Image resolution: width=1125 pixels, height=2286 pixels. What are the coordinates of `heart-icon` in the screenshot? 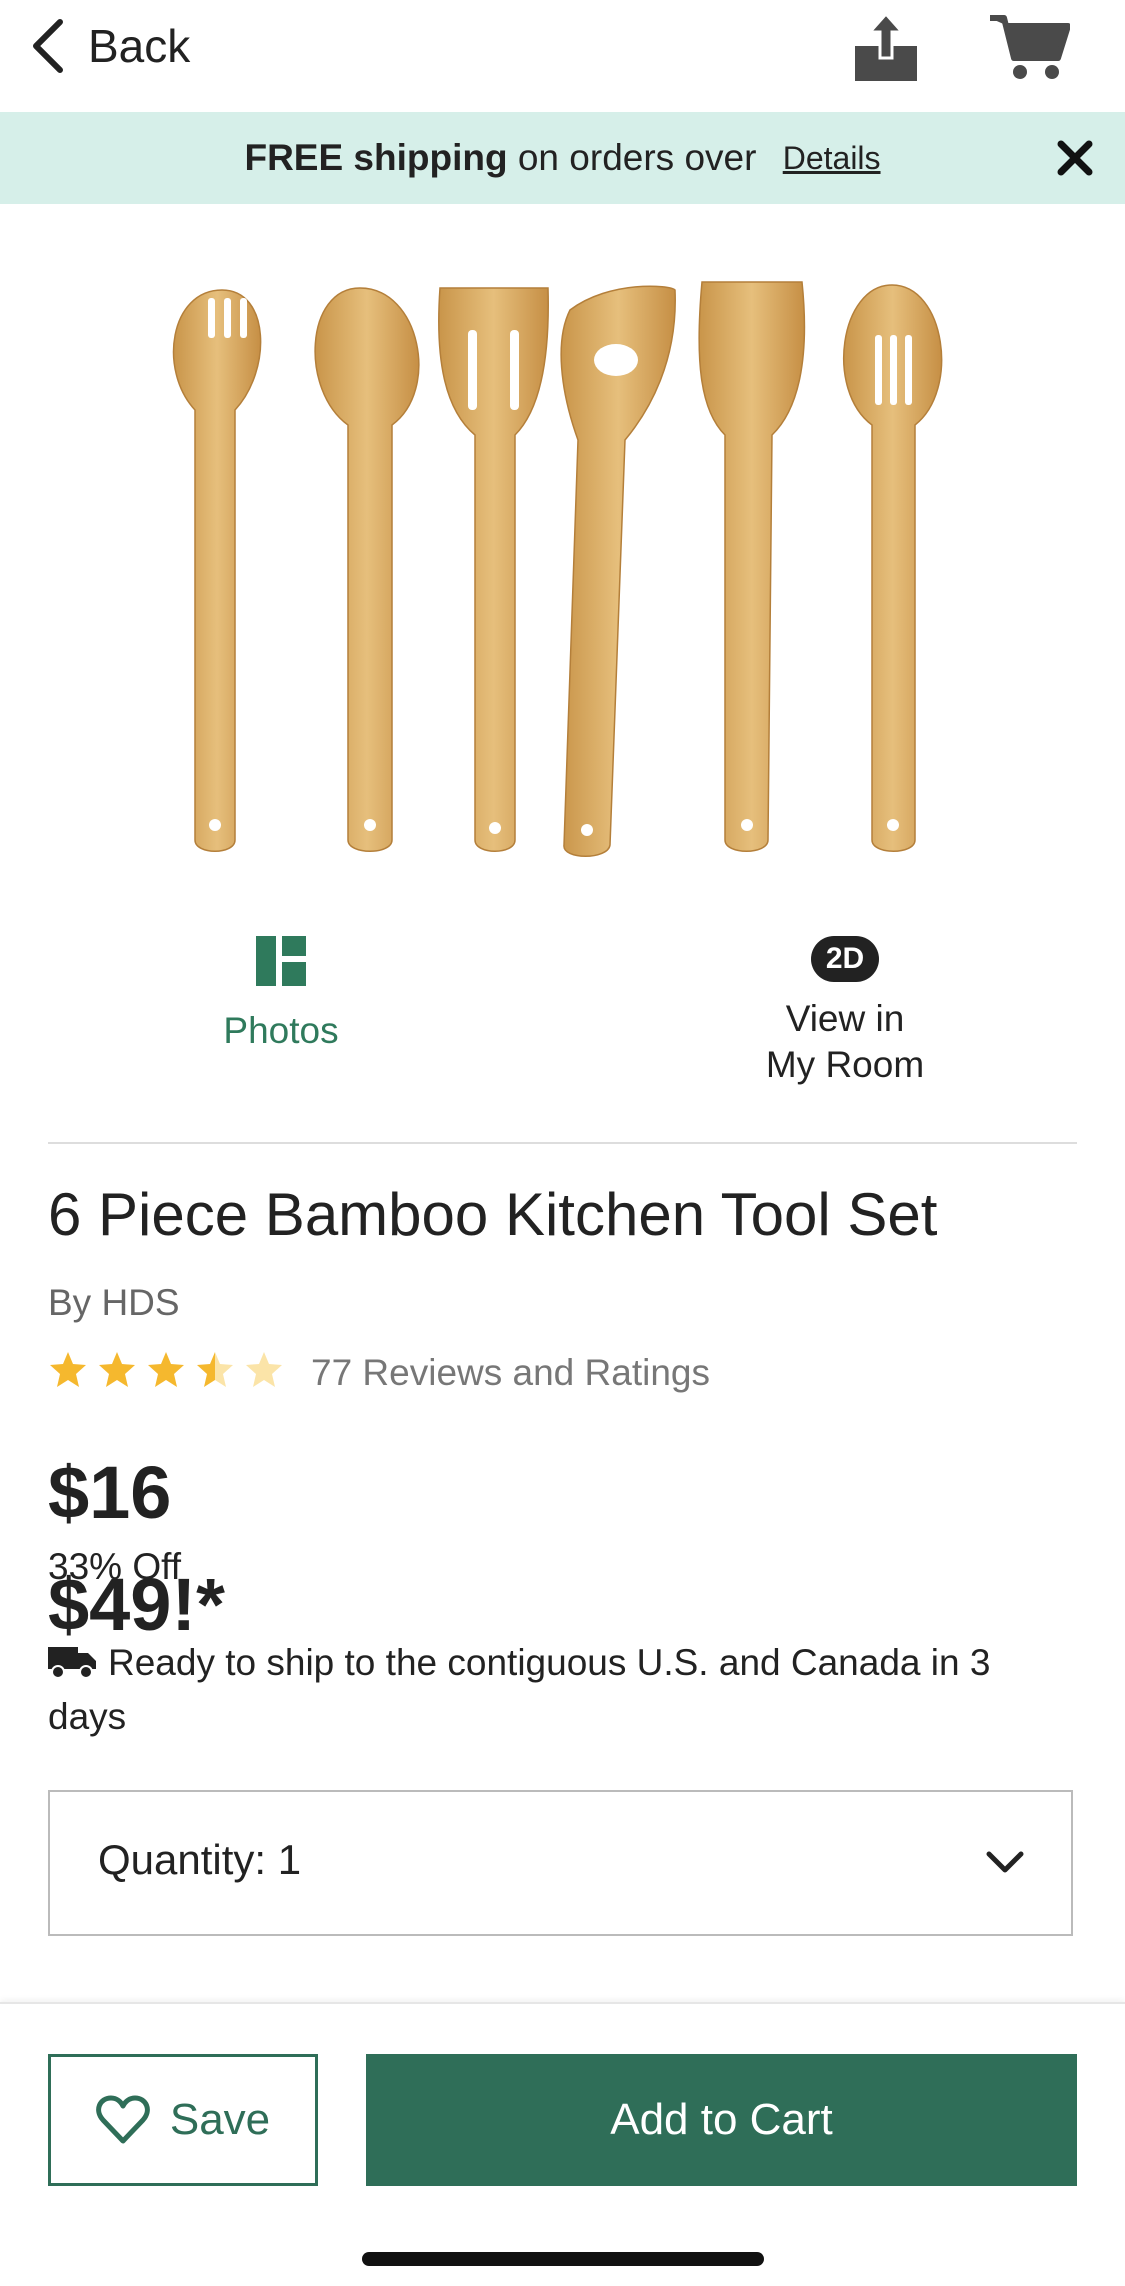 It's located at (123, 2119).